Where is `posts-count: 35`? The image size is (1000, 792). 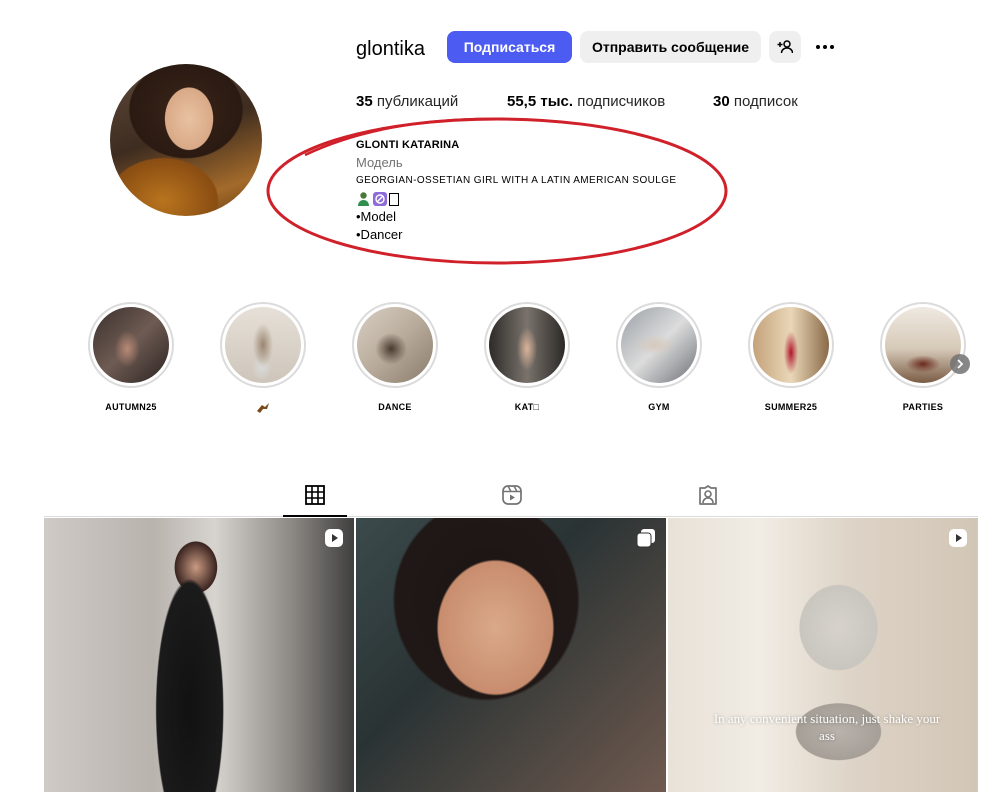
posts-count: 35 is located at coordinates (364, 101).